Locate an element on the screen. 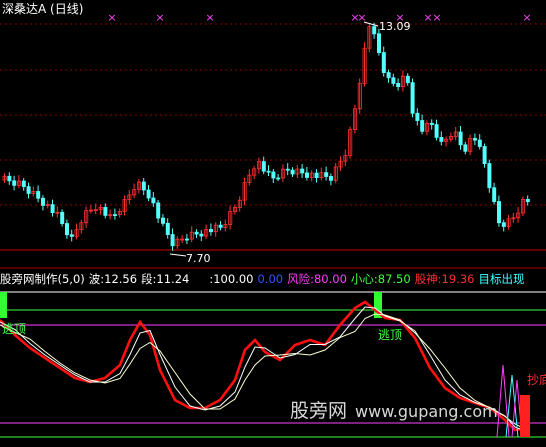 The height and width of the screenshot is (447, 546). low-price-label: 7.70 is located at coordinates (198, 258).